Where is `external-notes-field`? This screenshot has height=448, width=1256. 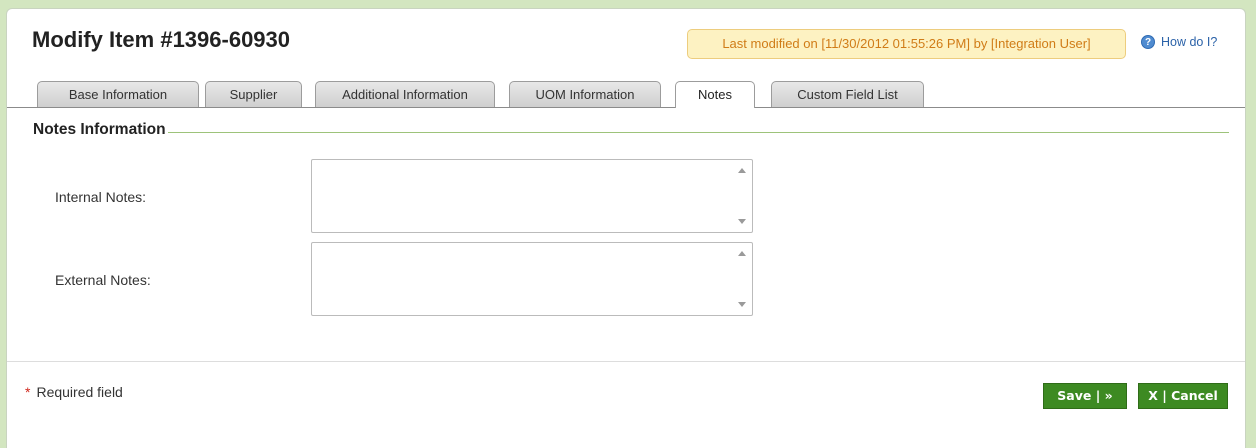 external-notes-field is located at coordinates (522, 279).